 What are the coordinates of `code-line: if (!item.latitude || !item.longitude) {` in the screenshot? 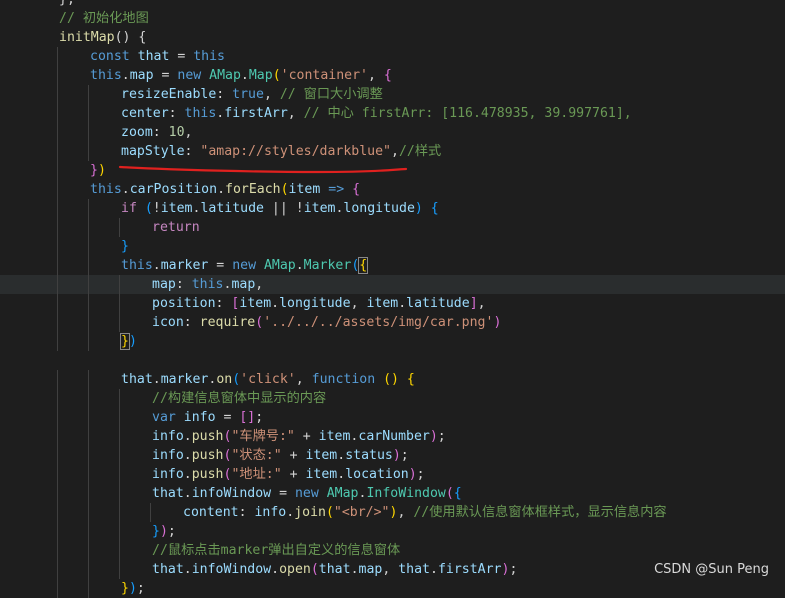 It's located at (392, 208).